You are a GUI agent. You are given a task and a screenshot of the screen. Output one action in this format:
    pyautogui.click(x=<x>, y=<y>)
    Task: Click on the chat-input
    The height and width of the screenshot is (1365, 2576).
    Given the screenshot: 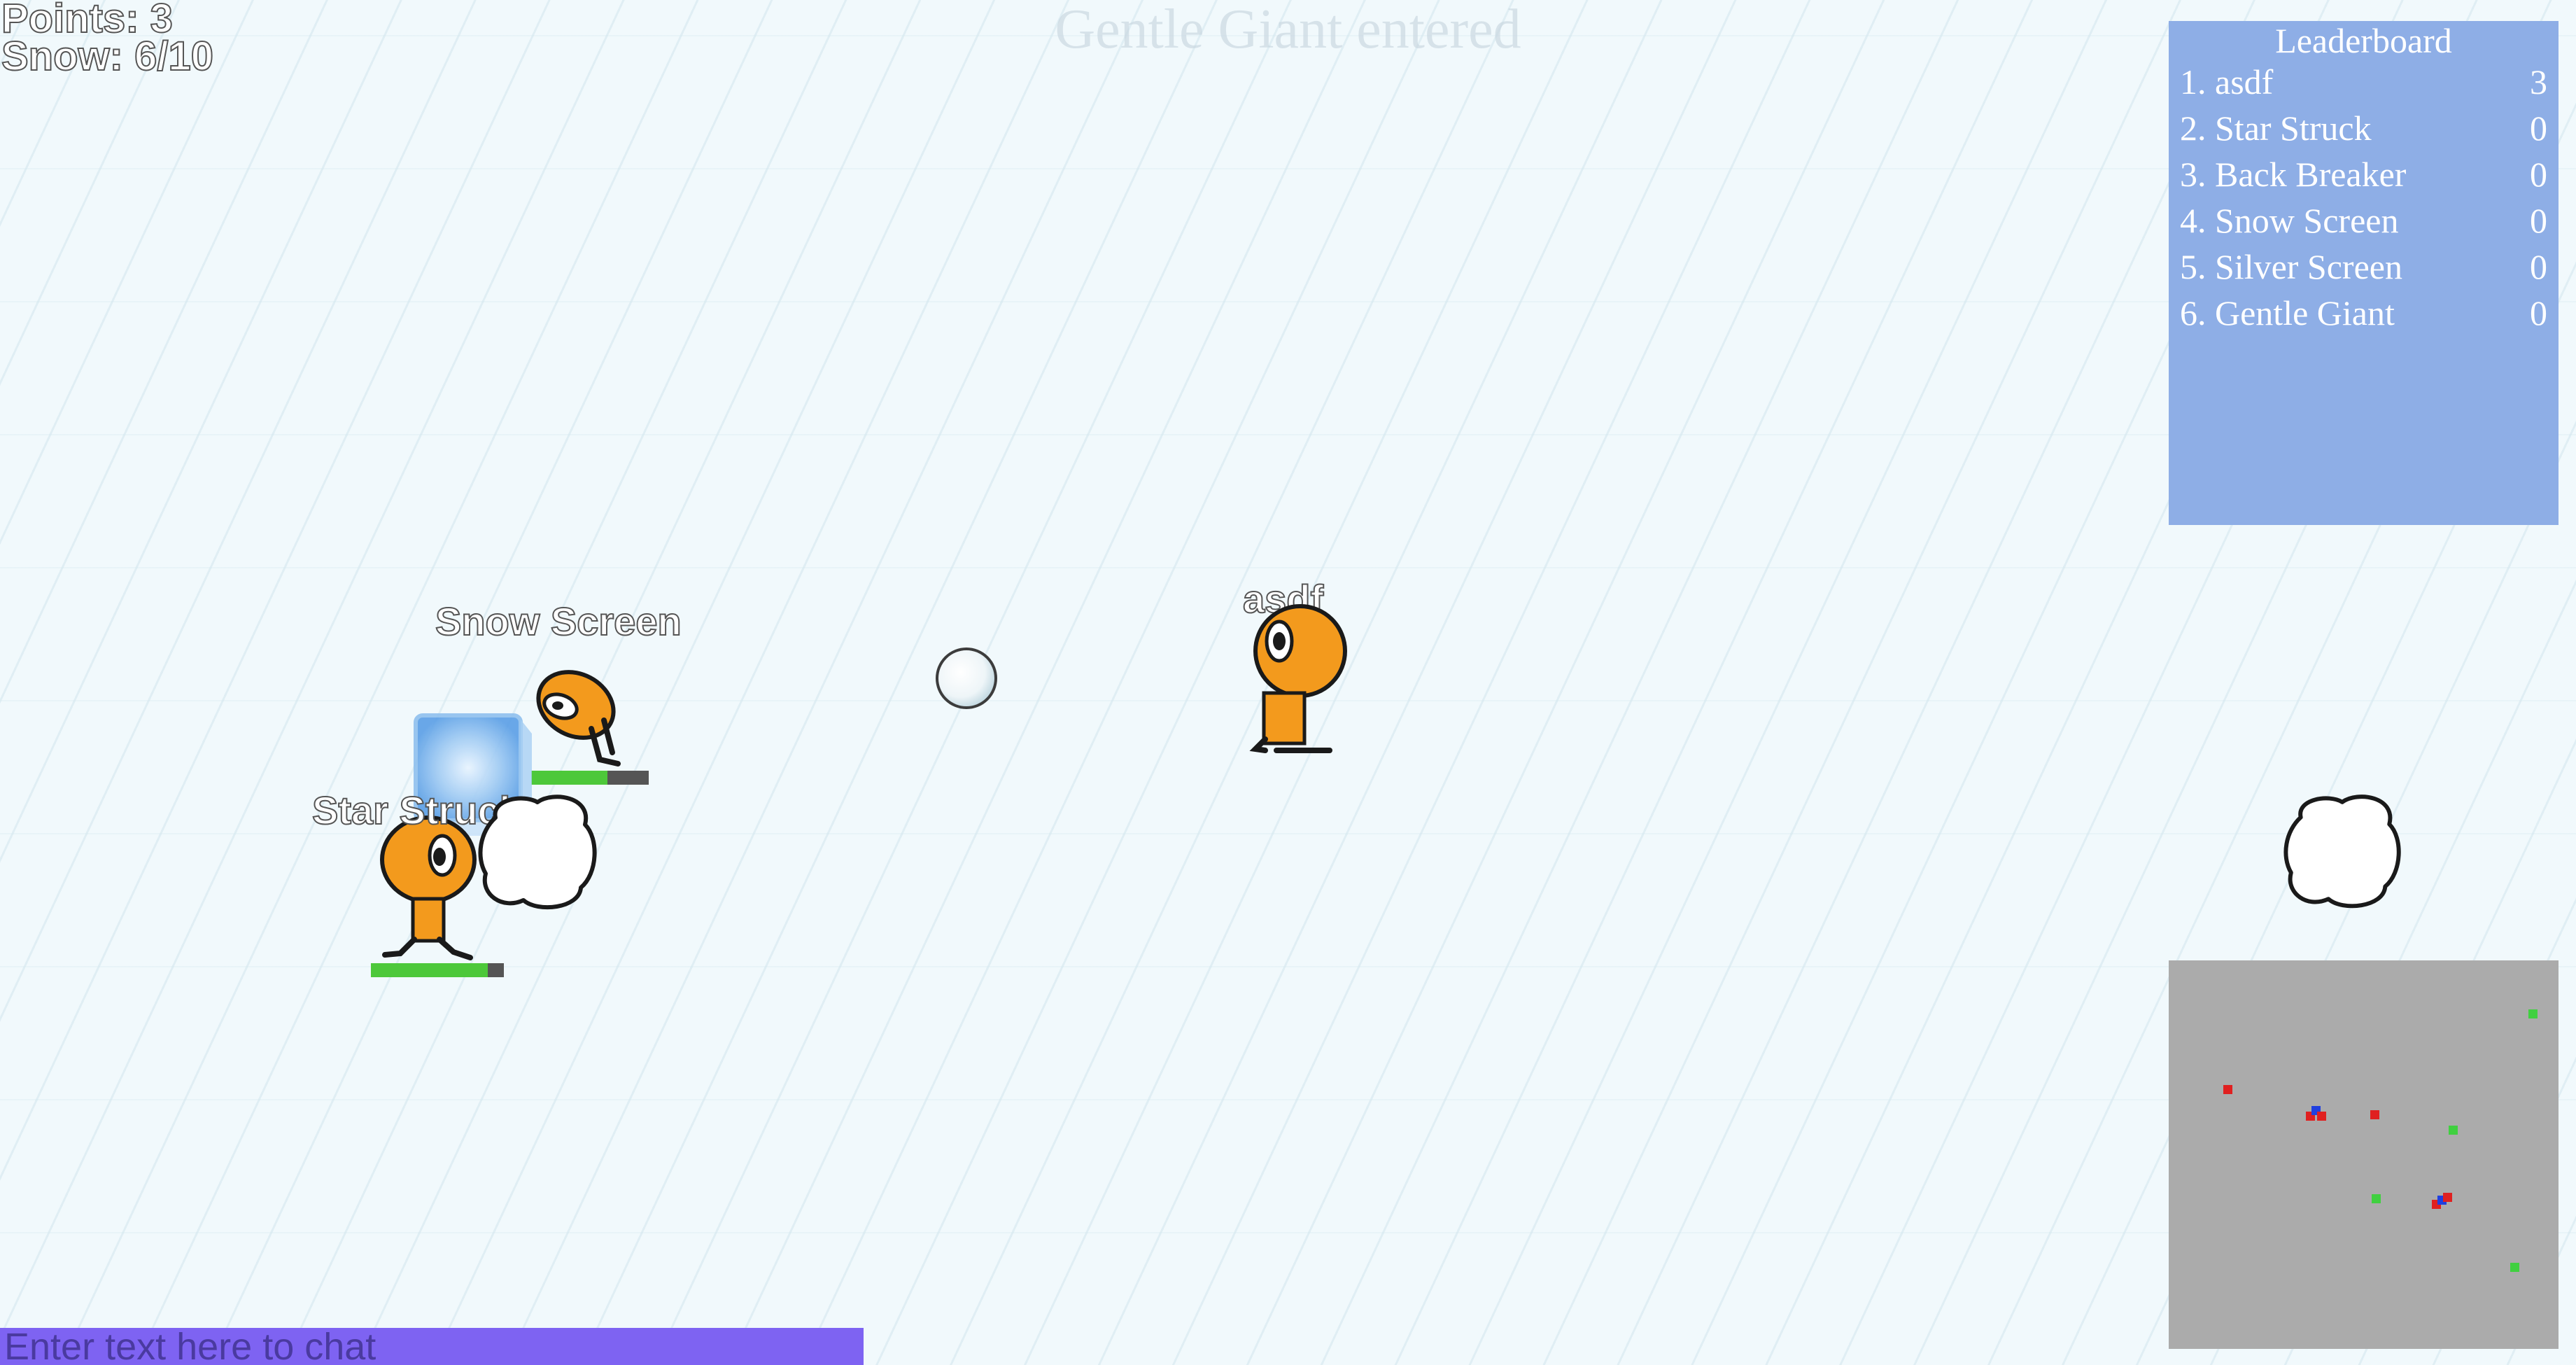 What is the action you would take?
    pyautogui.click(x=432, y=1346)
    